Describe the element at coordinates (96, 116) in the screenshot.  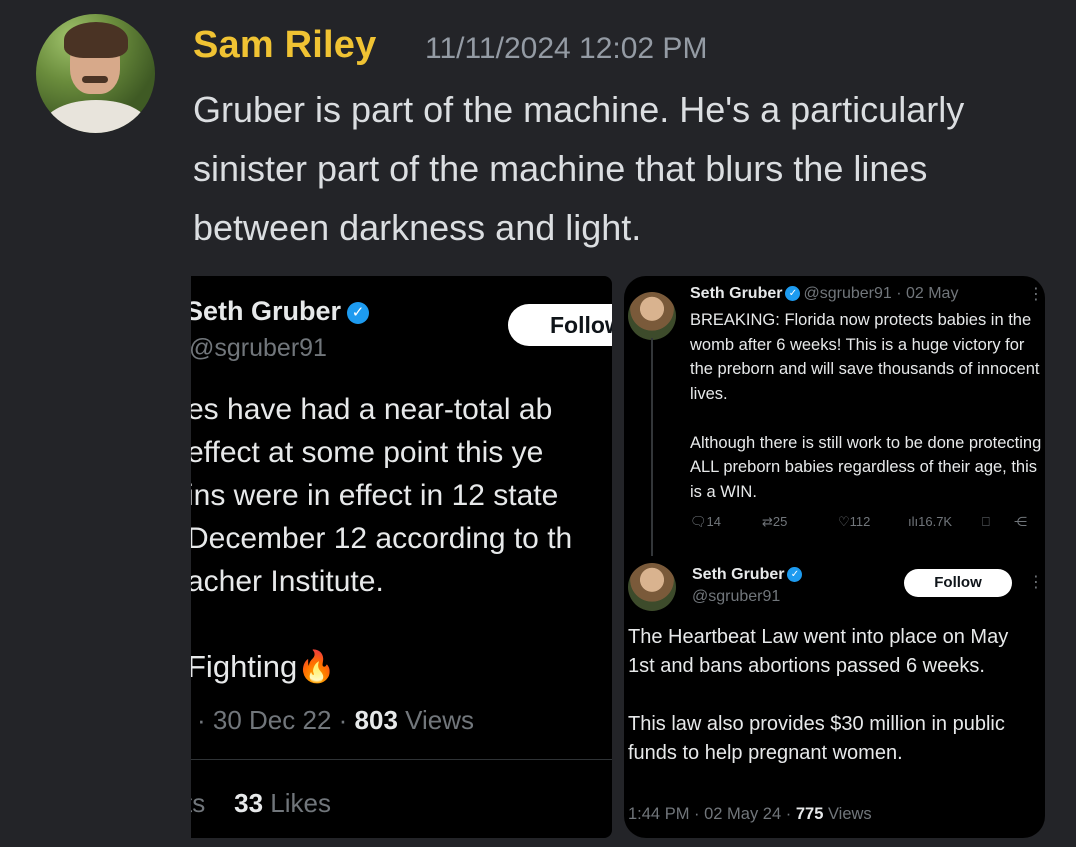
I see `avatar-shirt` at that location.